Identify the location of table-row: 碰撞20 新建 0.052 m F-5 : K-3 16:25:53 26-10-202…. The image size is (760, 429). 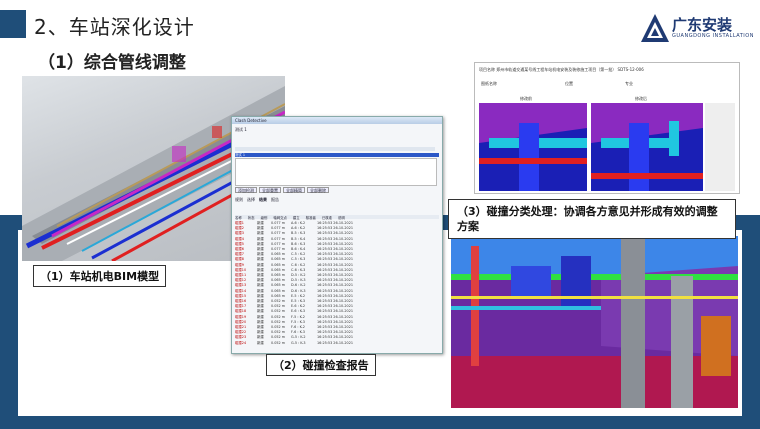
(337, 322).